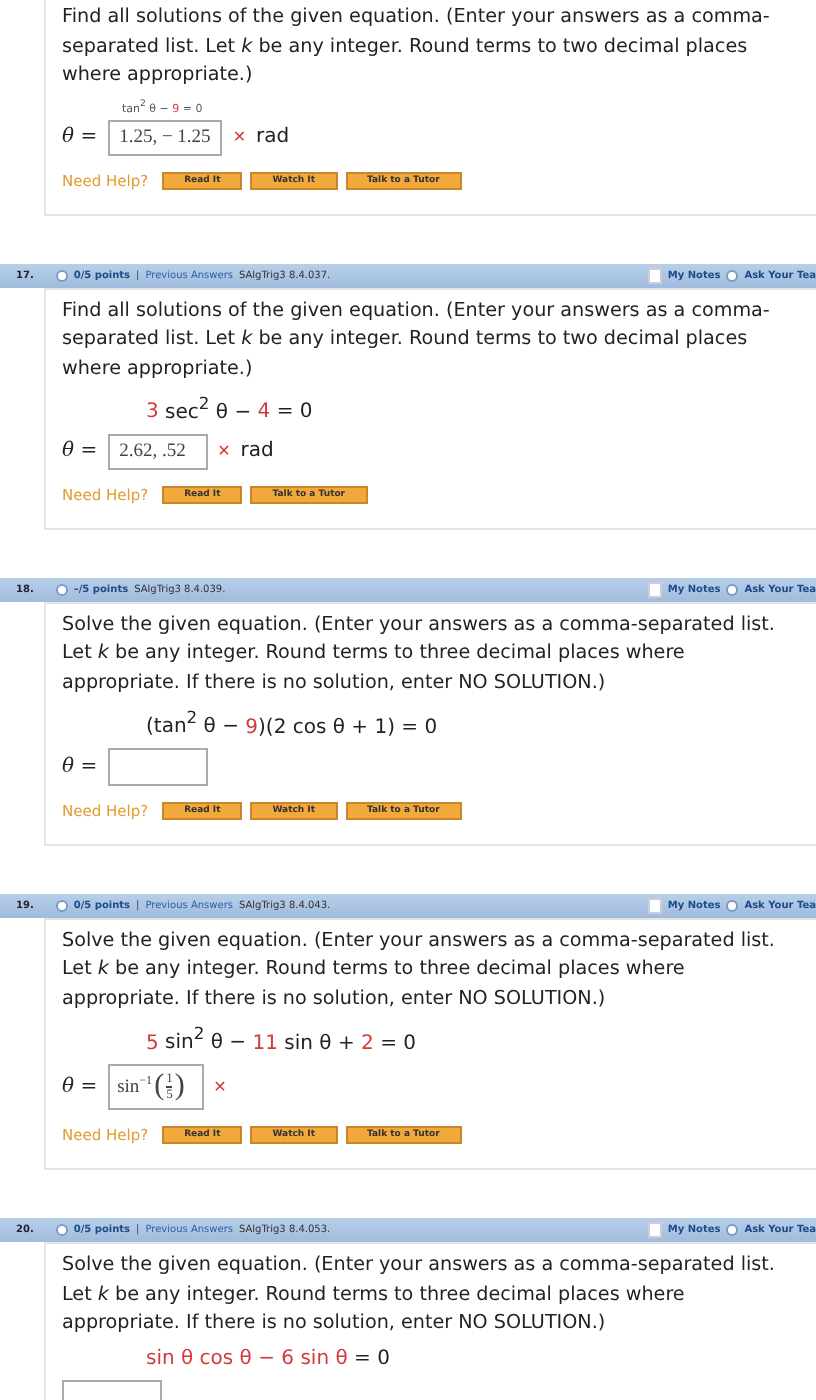 This screenshot has height=1400, width=816. I want to click on answer-field: 1.25, − 1.25, so click(165, 137).